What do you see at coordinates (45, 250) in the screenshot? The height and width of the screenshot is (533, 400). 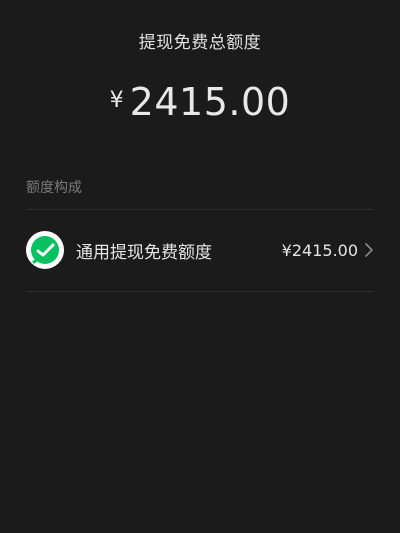 I see `wechat-pay-icon` at bounding box center [45, 250].